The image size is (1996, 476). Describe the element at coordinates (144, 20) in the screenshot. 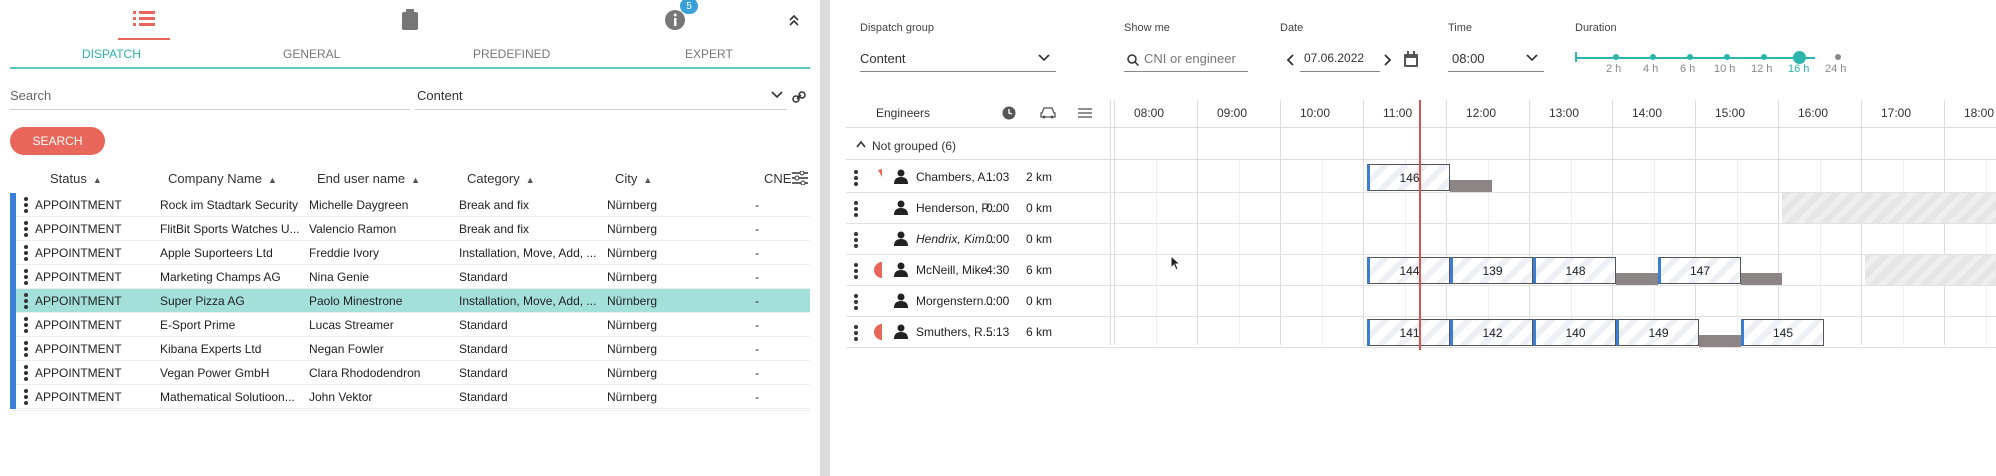

I see `list-view-tab` at that location.